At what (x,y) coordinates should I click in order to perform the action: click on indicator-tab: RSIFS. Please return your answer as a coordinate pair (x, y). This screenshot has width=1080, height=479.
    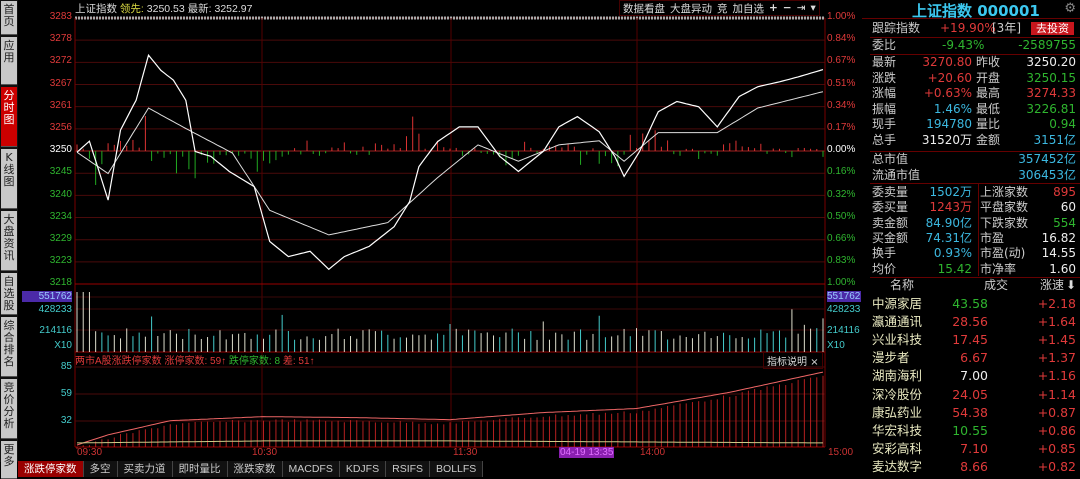
    Looking at the image, I should click on (408, 469).